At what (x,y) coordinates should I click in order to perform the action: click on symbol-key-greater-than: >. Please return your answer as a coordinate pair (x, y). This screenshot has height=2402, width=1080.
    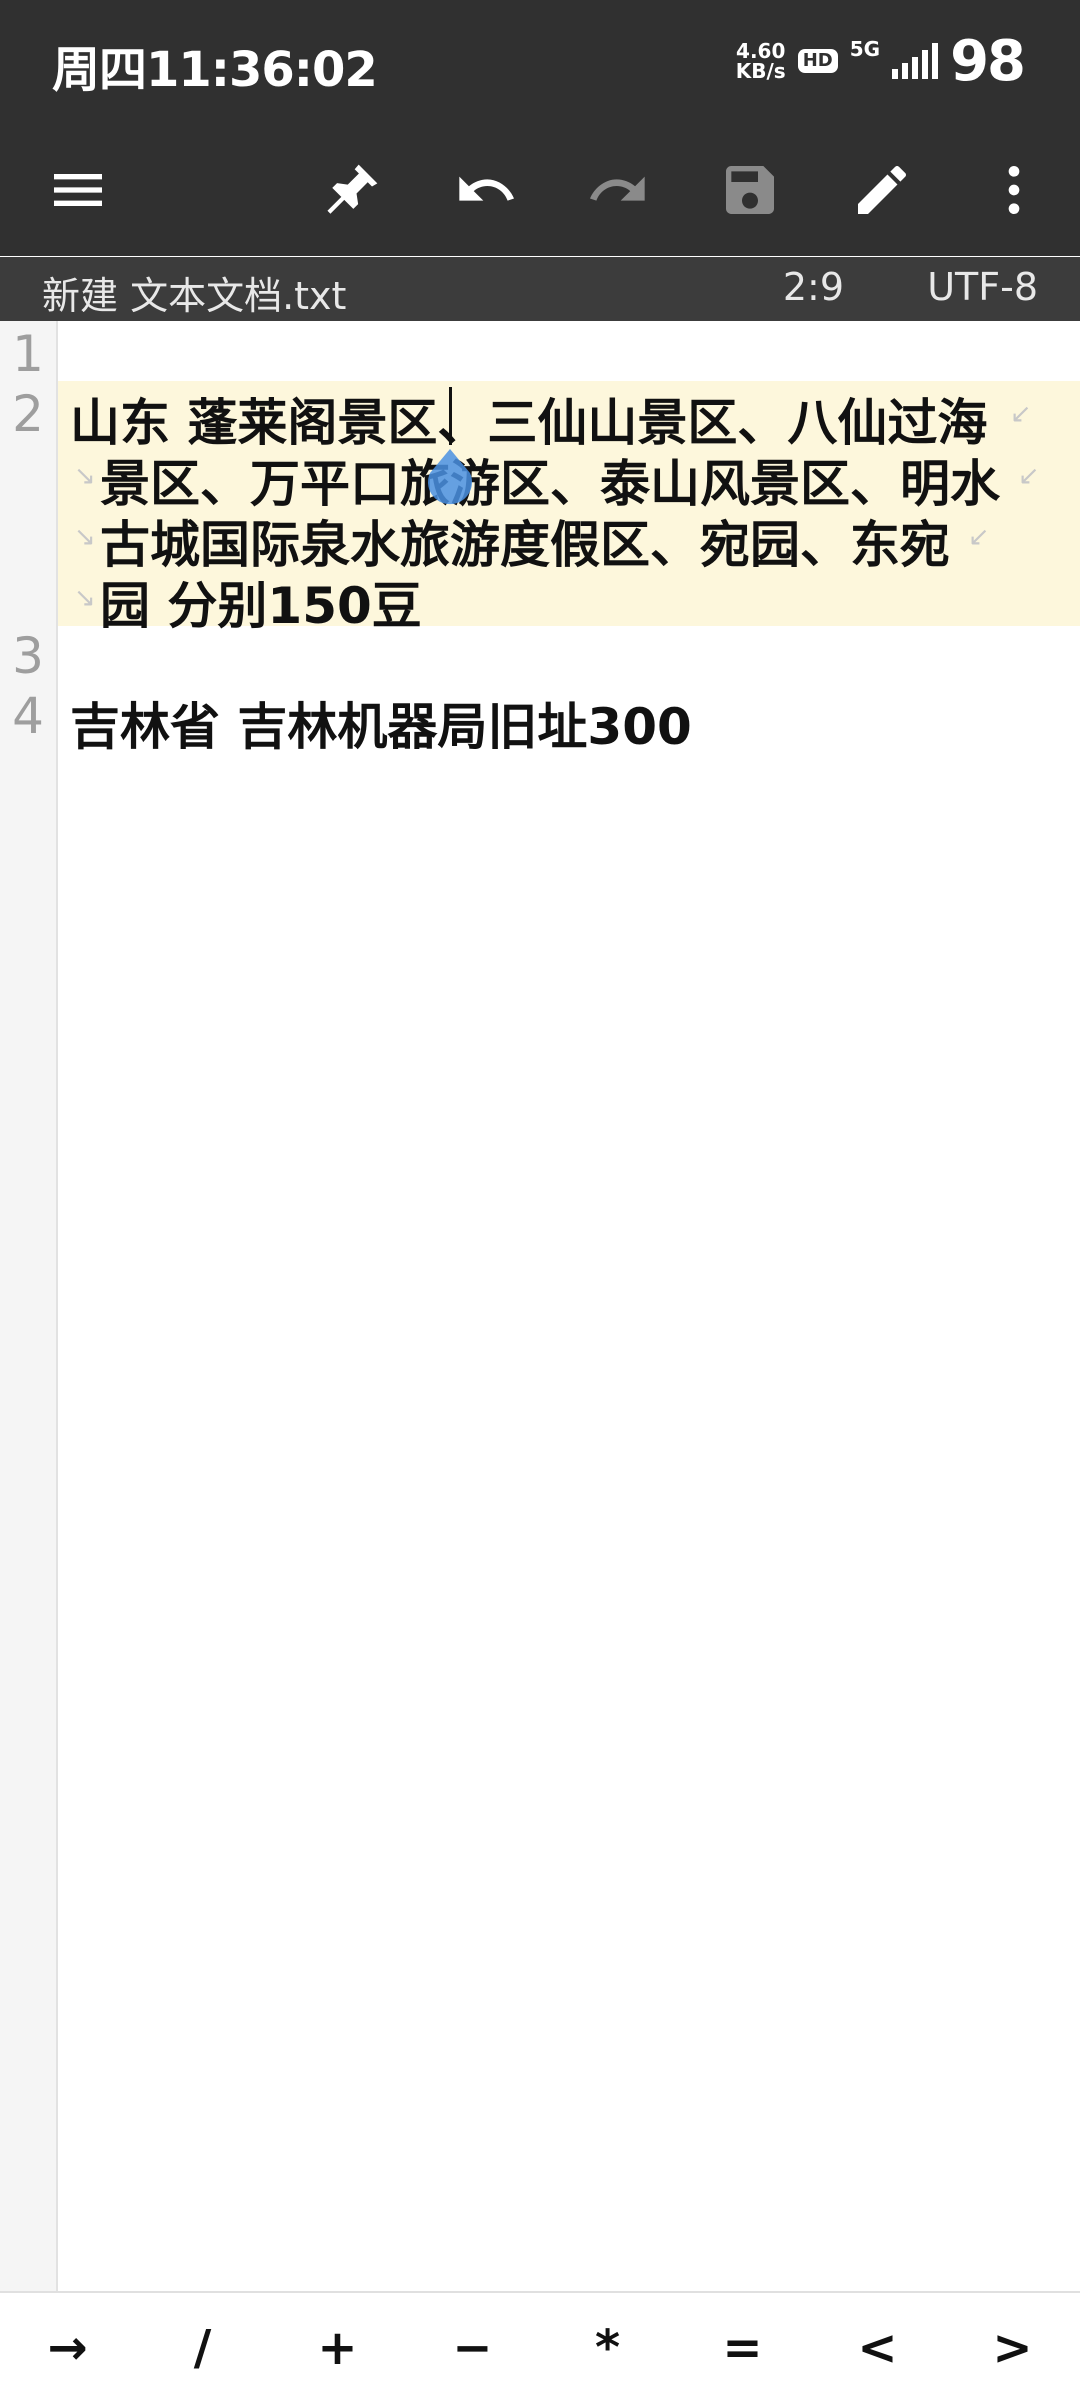
    Looking at the image, I should click on (1012, 2347).